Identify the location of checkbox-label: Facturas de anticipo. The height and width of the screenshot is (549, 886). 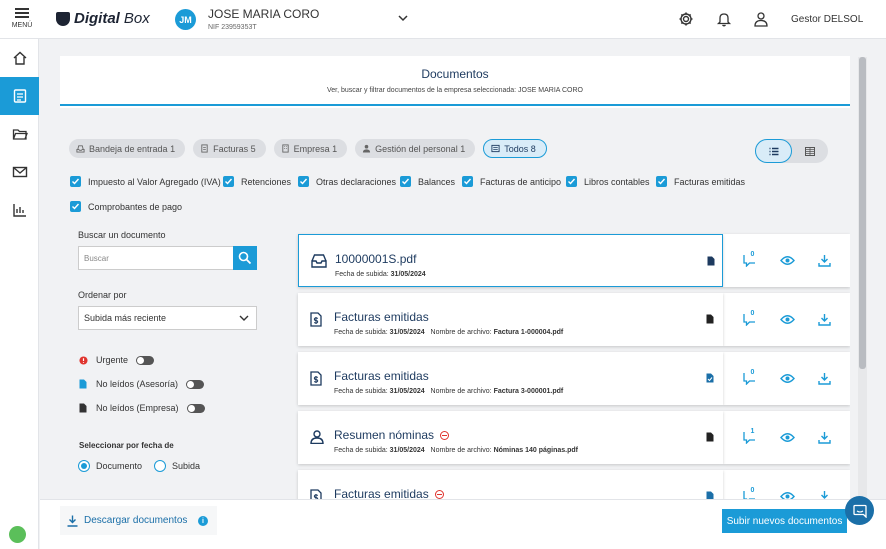
(521, 181).